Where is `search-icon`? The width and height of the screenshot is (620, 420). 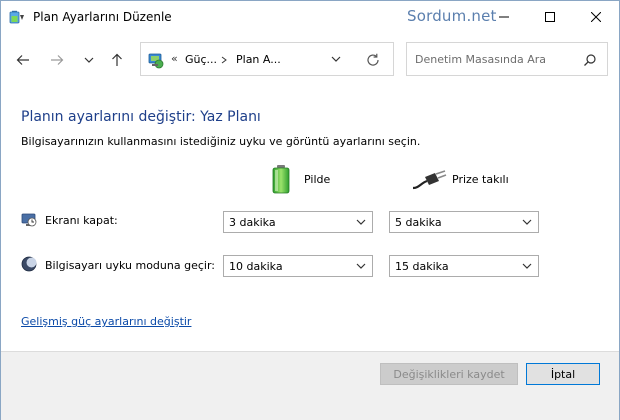
search-icon is located at coordinates (590, 60).